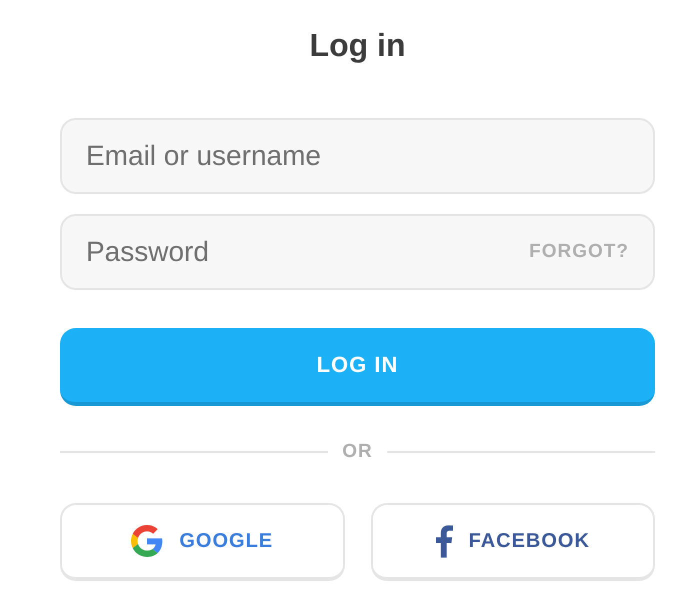 Image resolution: width=700 pixels, height=614 pixels. What do you see at coordinates (357, 452) in the screenshot?
I see `divider-label: OR` at bounding box center [357, 452].